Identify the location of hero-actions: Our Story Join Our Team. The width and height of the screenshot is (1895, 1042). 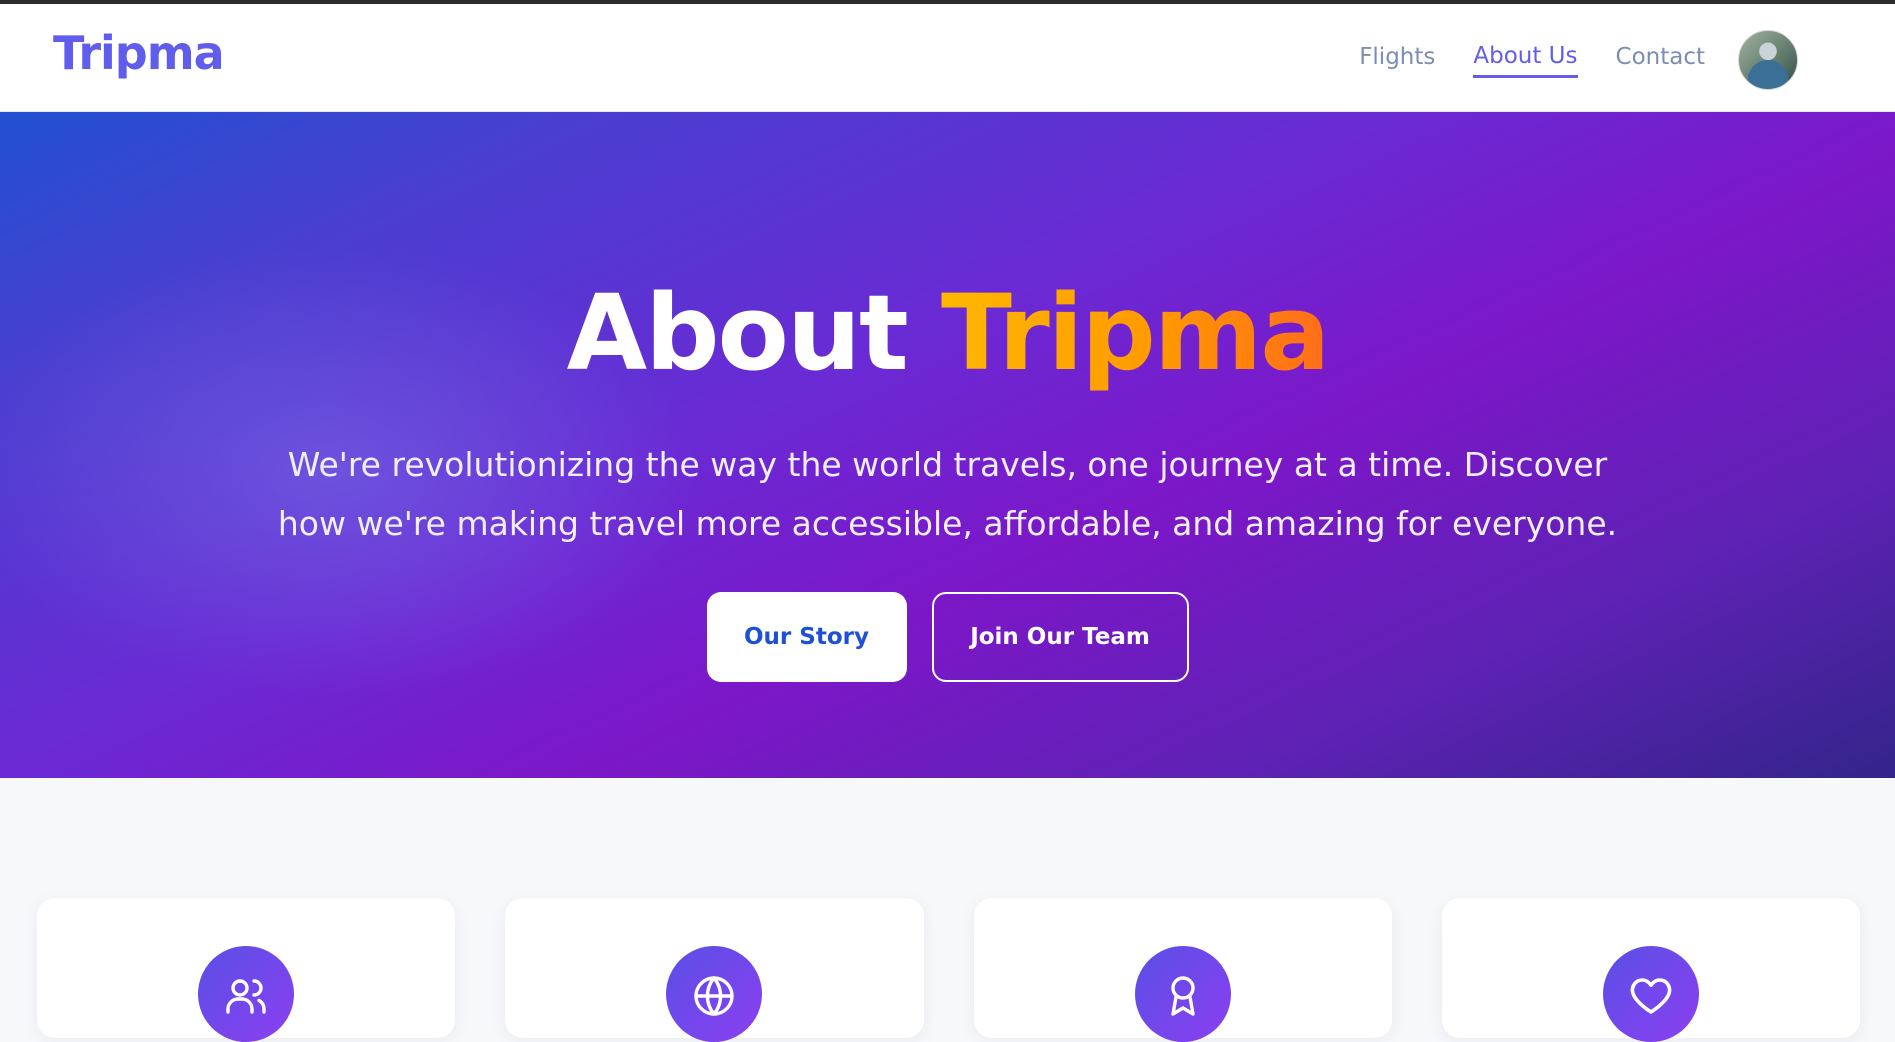
(947, 637).